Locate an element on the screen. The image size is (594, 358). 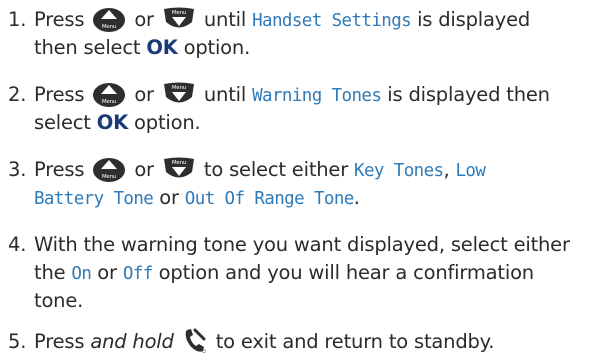
lcd-text: On is located at coordinates (81, 274).